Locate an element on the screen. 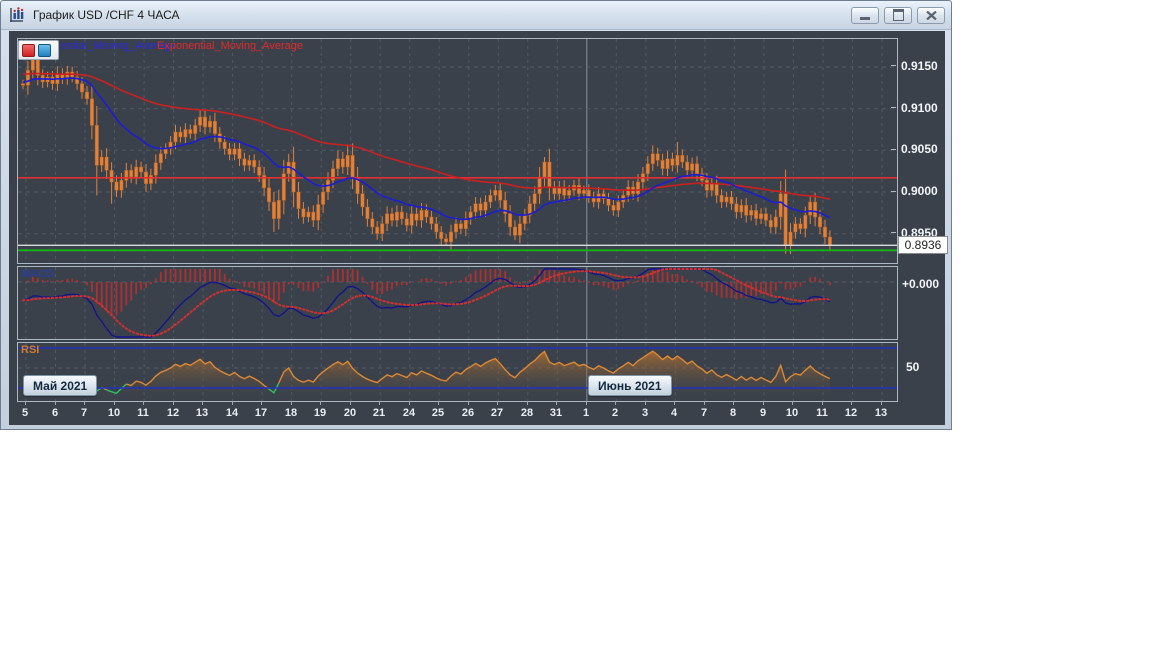 Image resolution: width=1152 pixels, height=648 pixels. date-label: 27 is located at coordinates (497, 413).